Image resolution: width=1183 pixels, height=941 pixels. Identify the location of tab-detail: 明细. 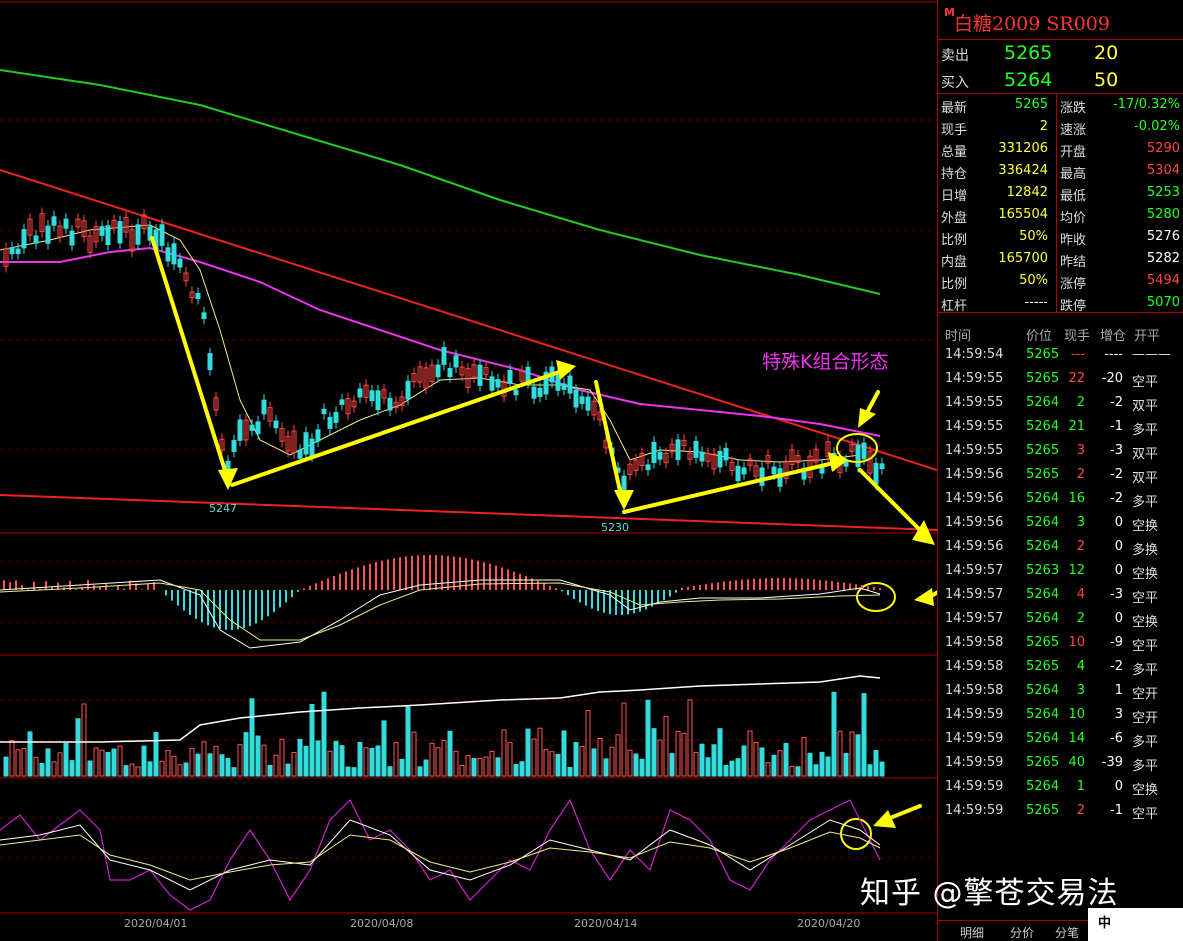
(972, 932).